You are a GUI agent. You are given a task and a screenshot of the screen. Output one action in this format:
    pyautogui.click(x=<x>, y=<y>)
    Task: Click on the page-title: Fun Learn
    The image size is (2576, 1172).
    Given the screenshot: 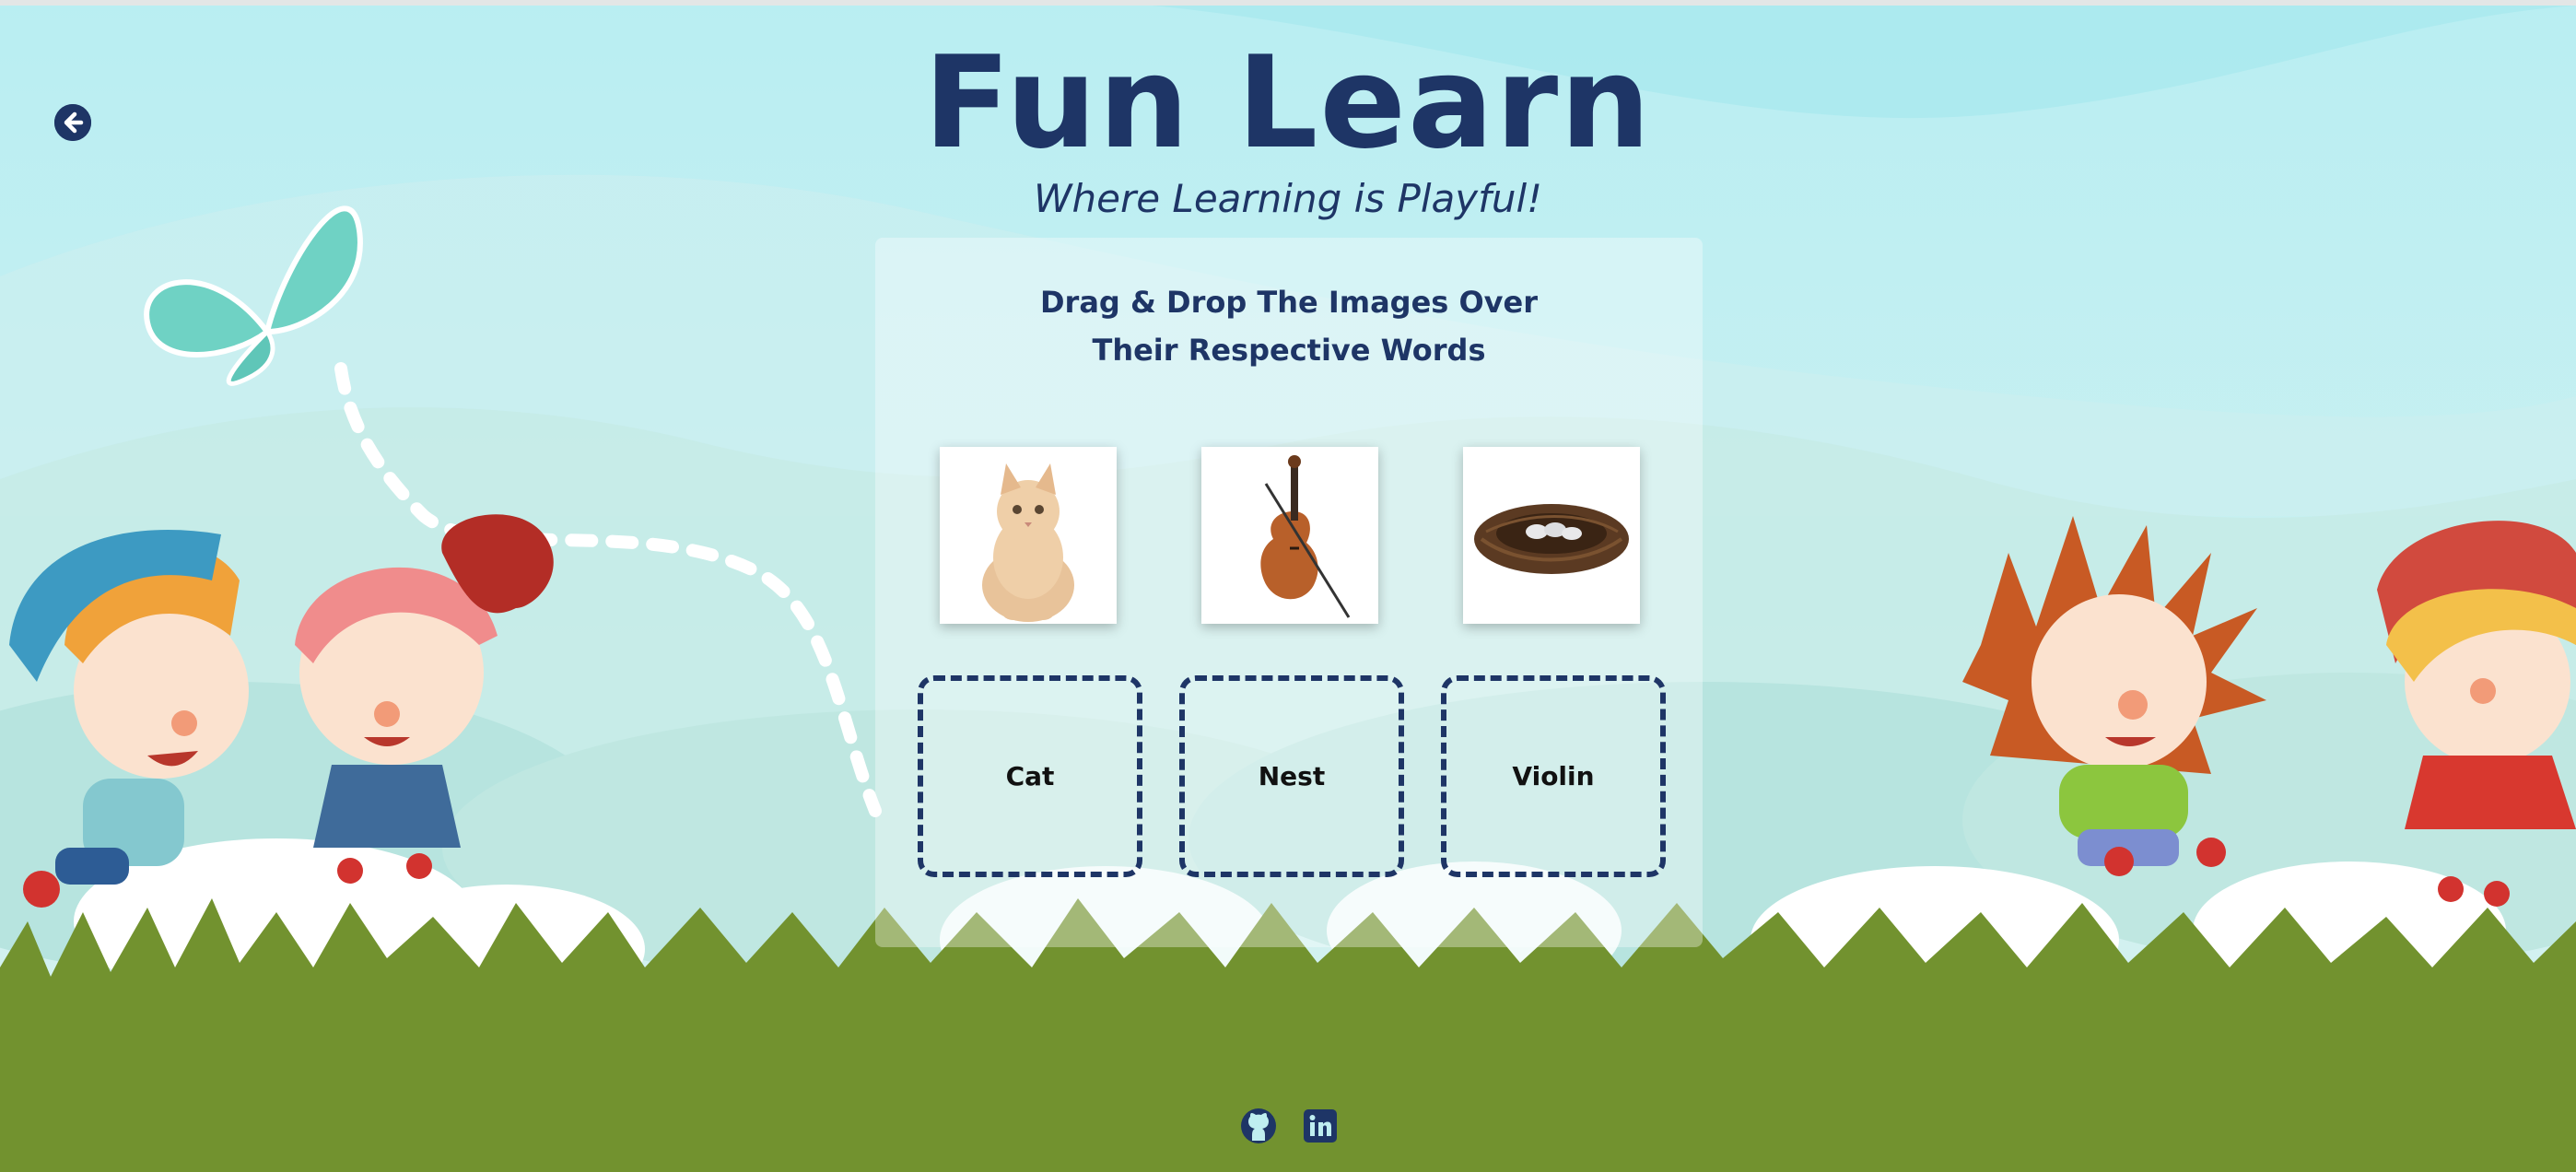 What is the action you would take?
    pyautogui.click(x=1288, y=103)
    